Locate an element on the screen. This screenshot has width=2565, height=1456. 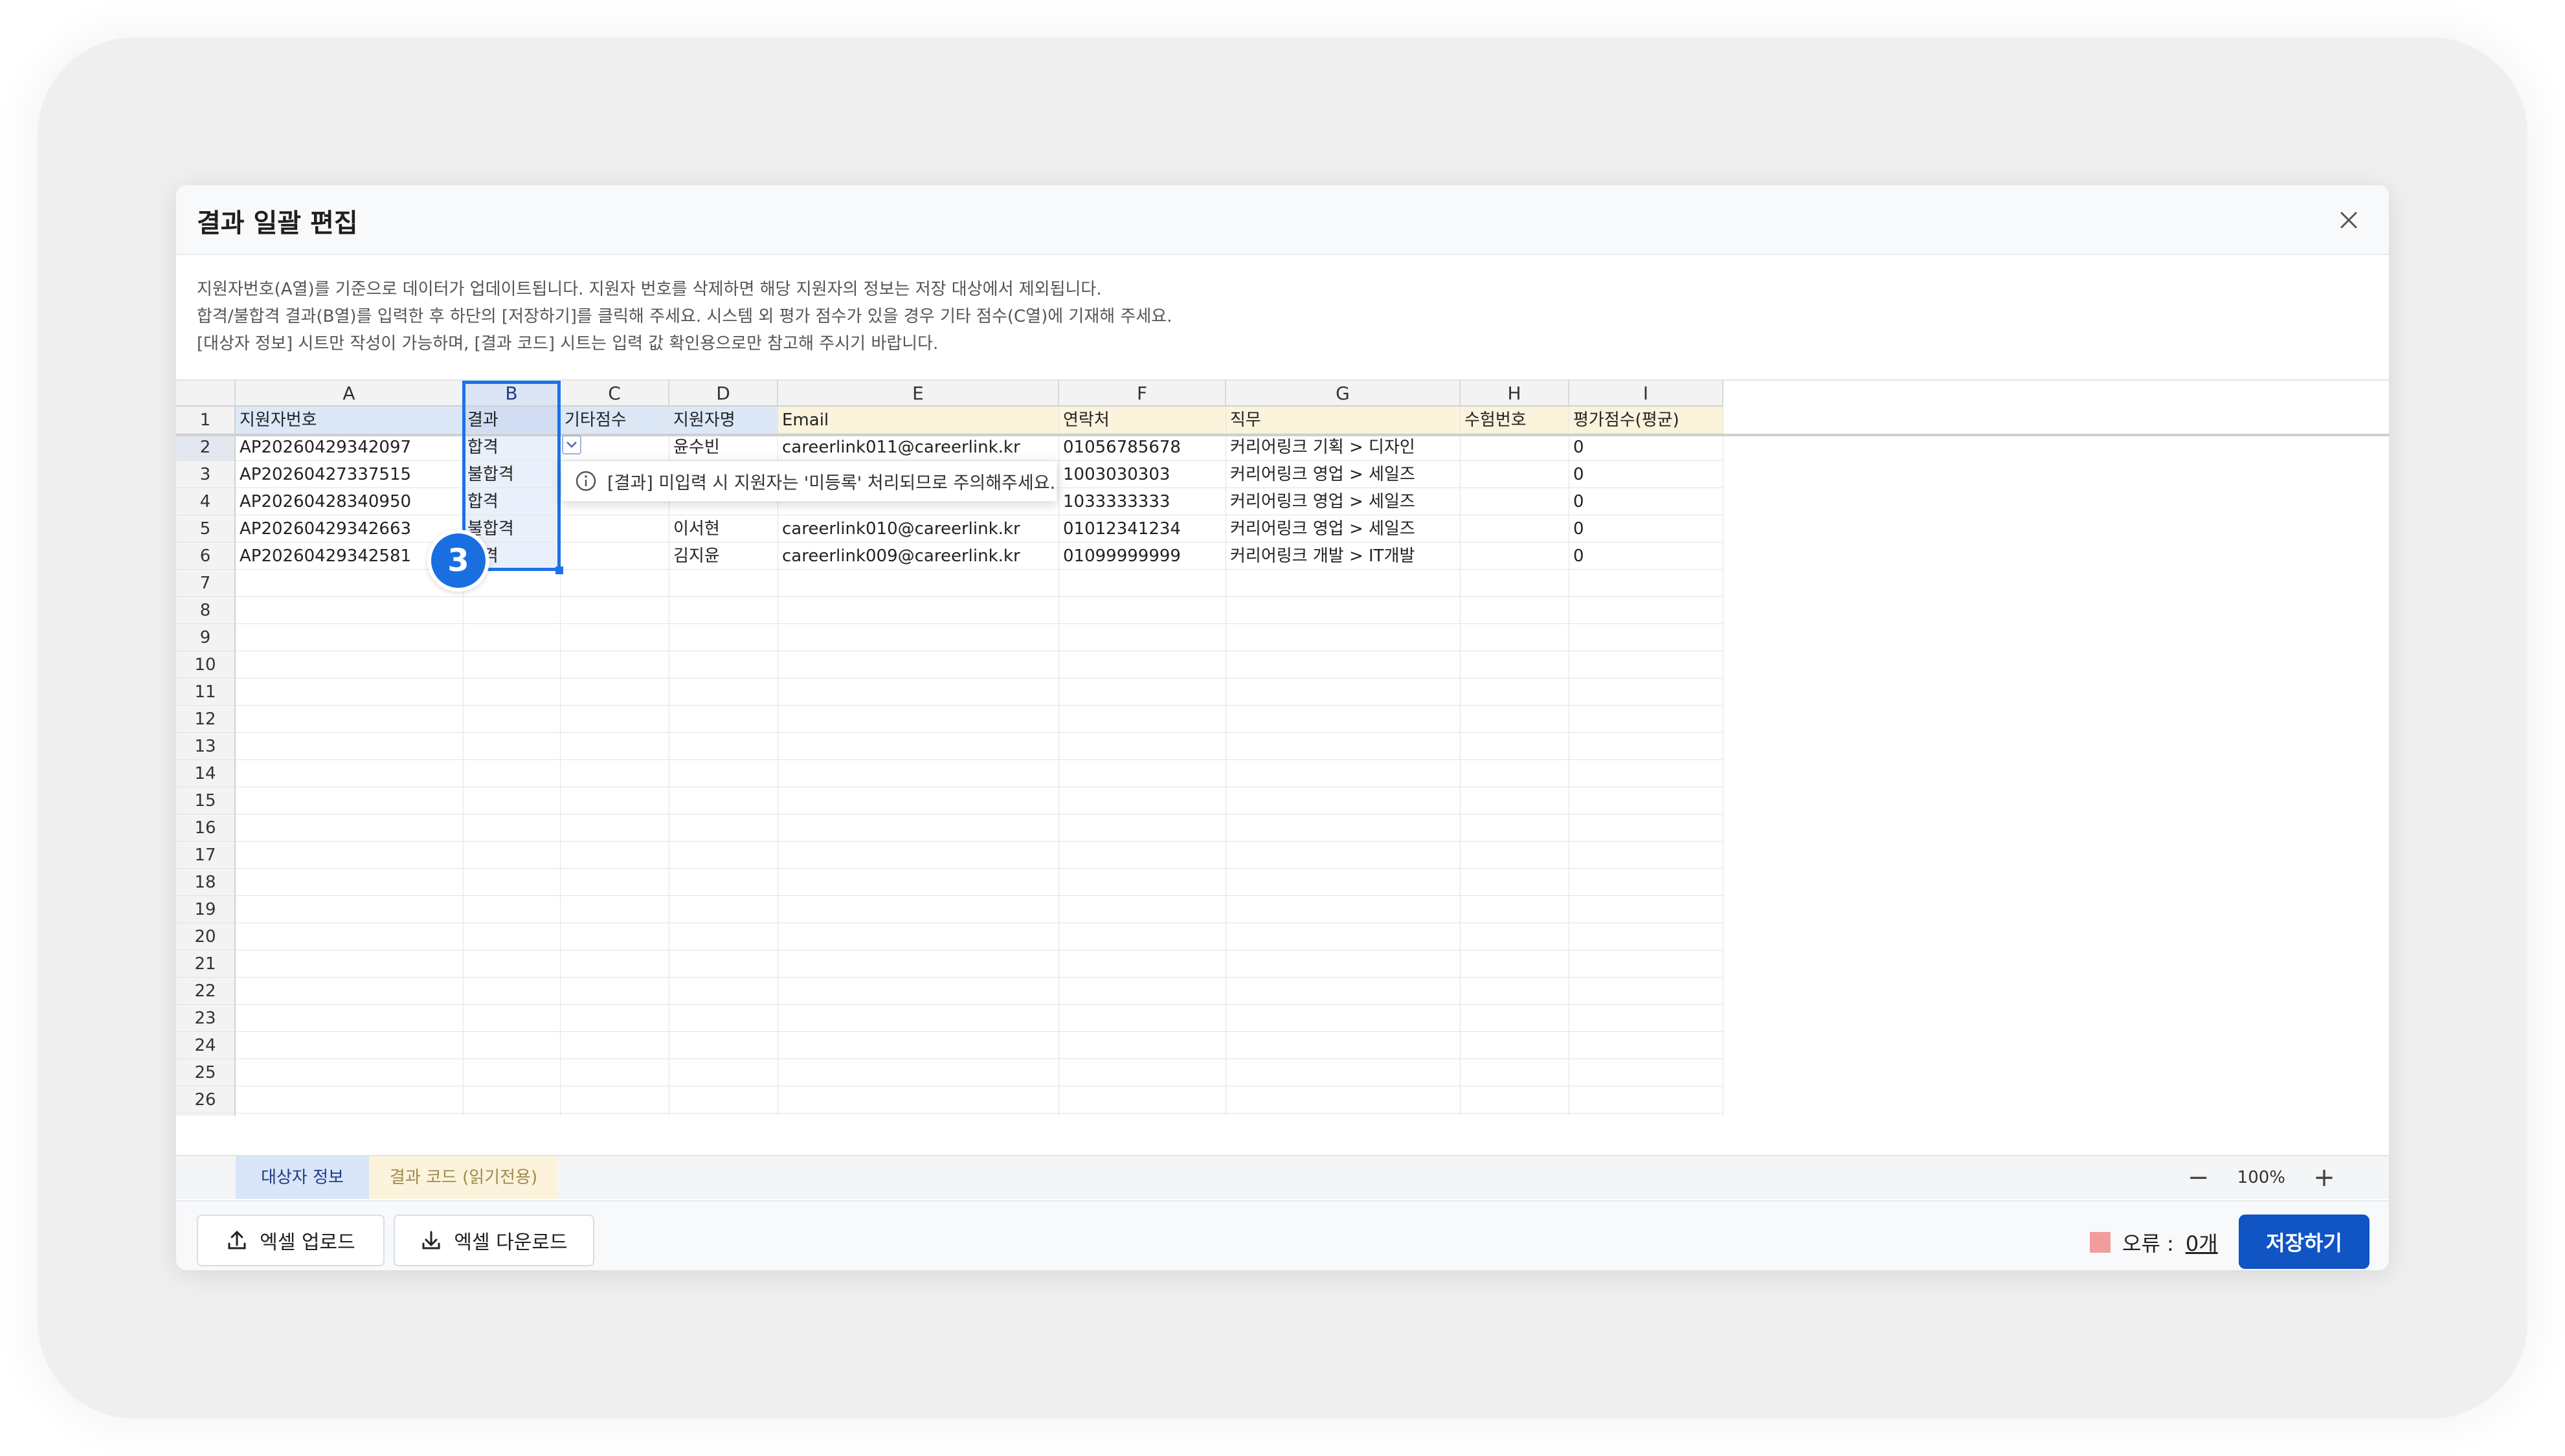
table-cell: 01012341234 is located at coordinates (1142, 529).